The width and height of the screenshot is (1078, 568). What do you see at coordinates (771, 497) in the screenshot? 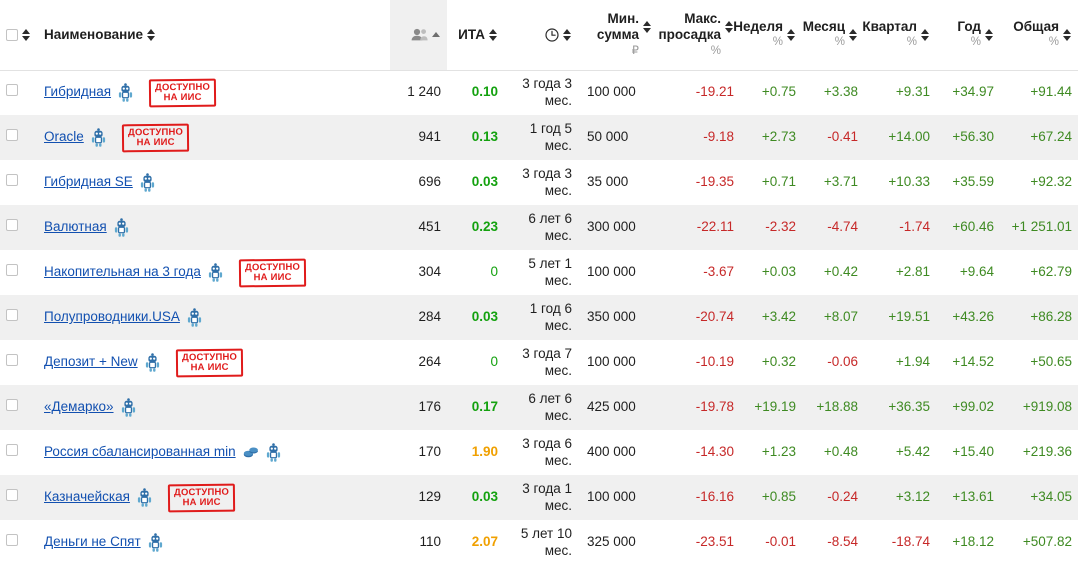
I see `week-change-cell: +0.85` at bounding box center [771, 497].